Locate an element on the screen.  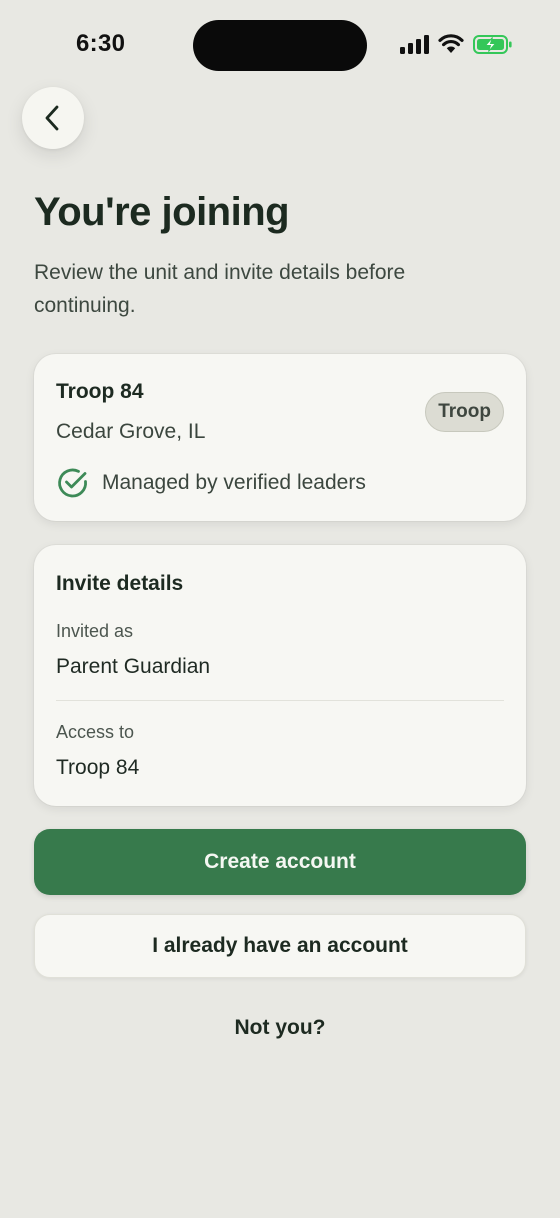
not-you-link: Not you? is located at coordinates (280, 1028).